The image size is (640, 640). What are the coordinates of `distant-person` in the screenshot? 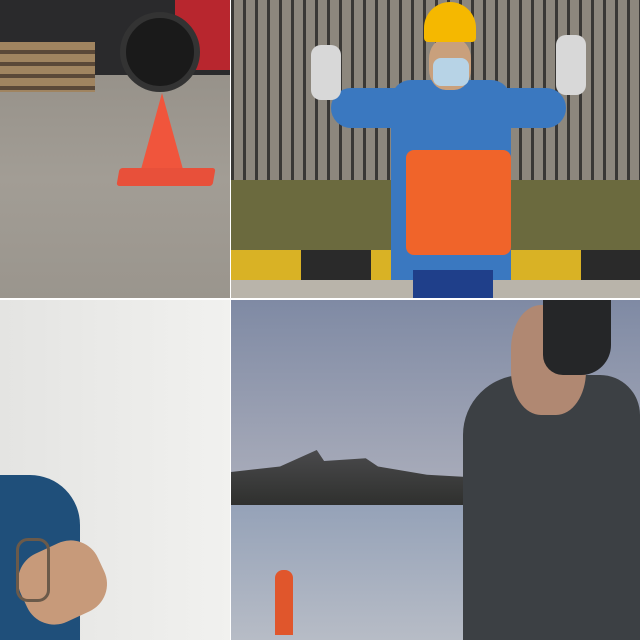 It's located at (284, 602).